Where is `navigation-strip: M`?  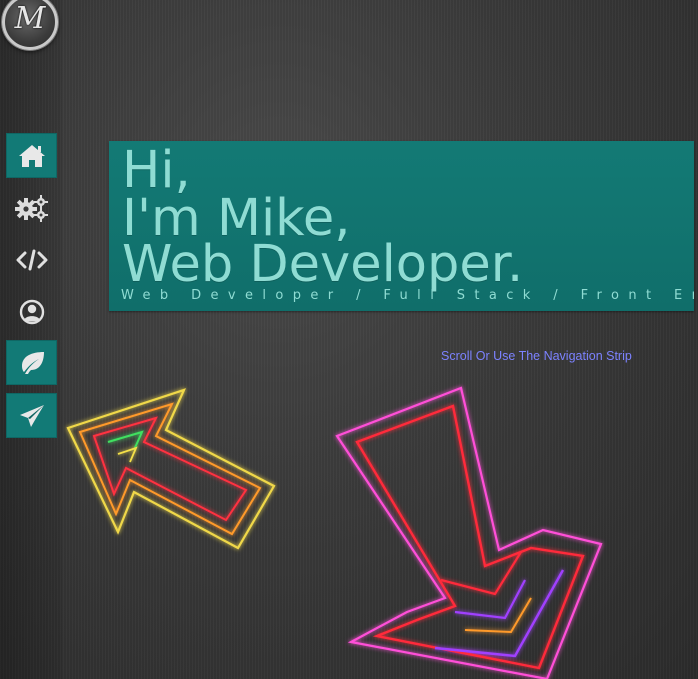 navigation-strip: M is located at coordinates (31, 339).